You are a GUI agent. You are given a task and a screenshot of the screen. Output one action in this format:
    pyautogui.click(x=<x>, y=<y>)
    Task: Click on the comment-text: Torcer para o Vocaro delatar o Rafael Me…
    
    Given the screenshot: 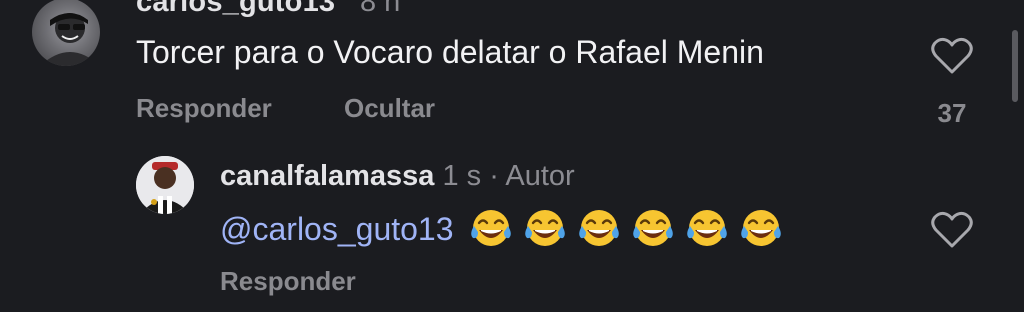 What is the action you would take?
    pyautogui.click(x=450, y=52)
    